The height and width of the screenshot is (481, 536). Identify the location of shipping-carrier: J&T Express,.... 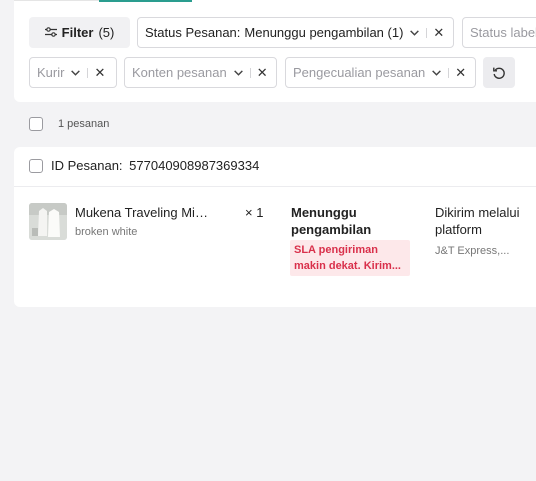
(472, 251).